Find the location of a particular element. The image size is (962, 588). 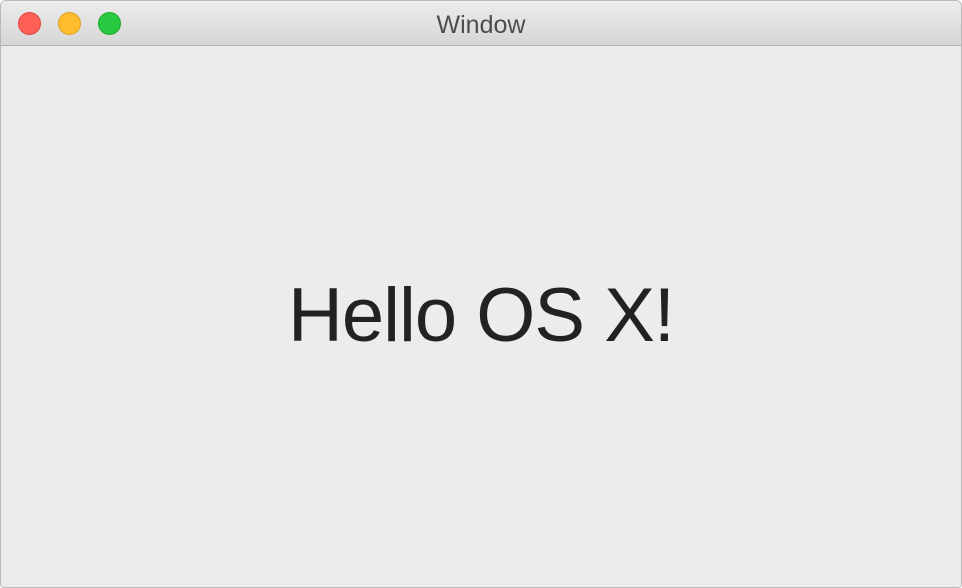

hello-label: Hello OS X! is located at coordinates (481, 315).